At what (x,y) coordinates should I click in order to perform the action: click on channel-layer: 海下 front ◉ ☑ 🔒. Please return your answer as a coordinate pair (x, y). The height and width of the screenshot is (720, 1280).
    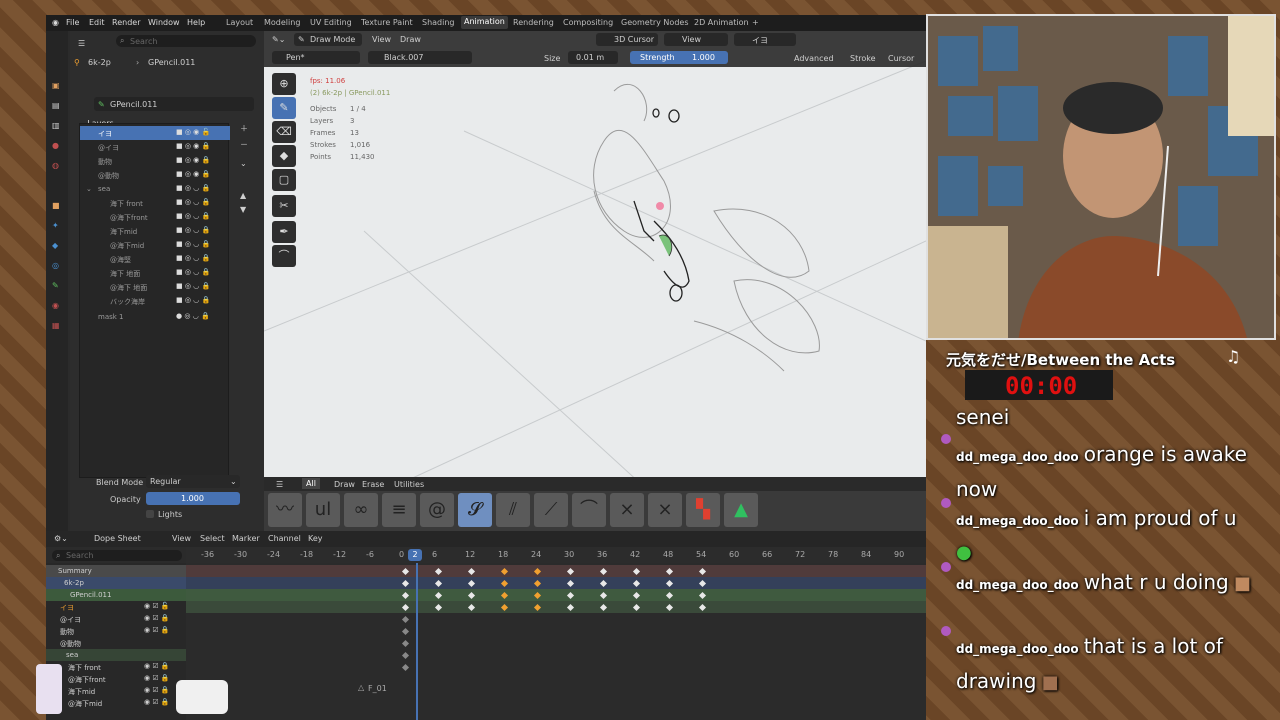
    Looking at the image, I should click on (116, 667).